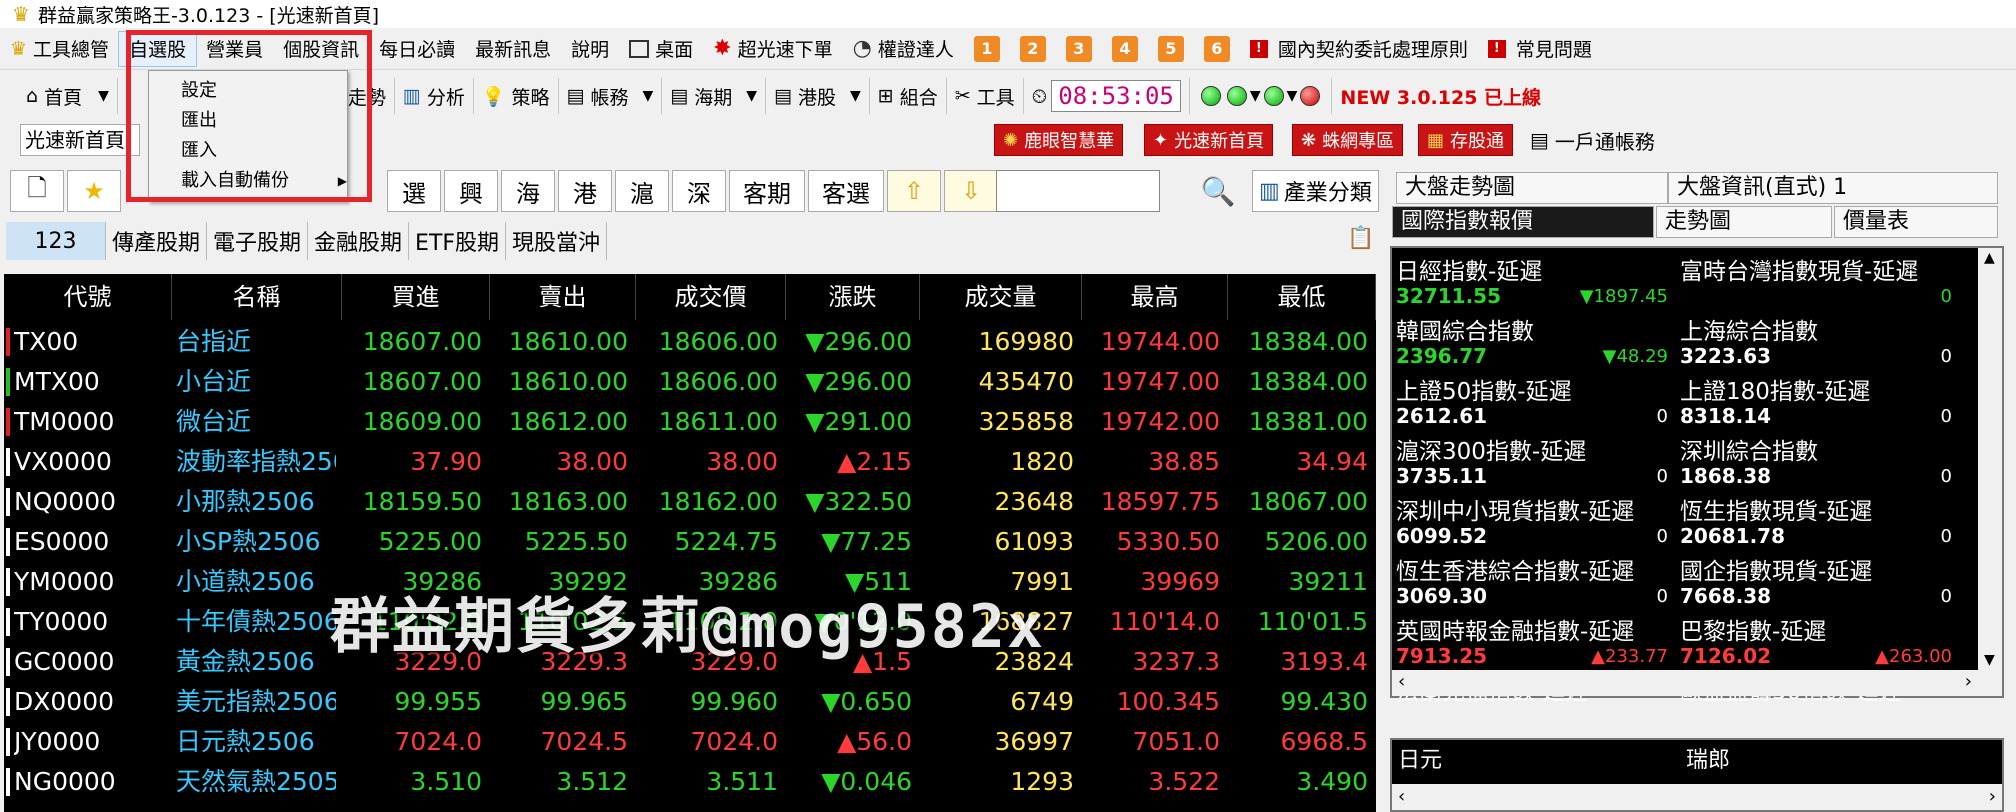  I want to click on subtab-traditional: 傳產股期, so click(157, 241).